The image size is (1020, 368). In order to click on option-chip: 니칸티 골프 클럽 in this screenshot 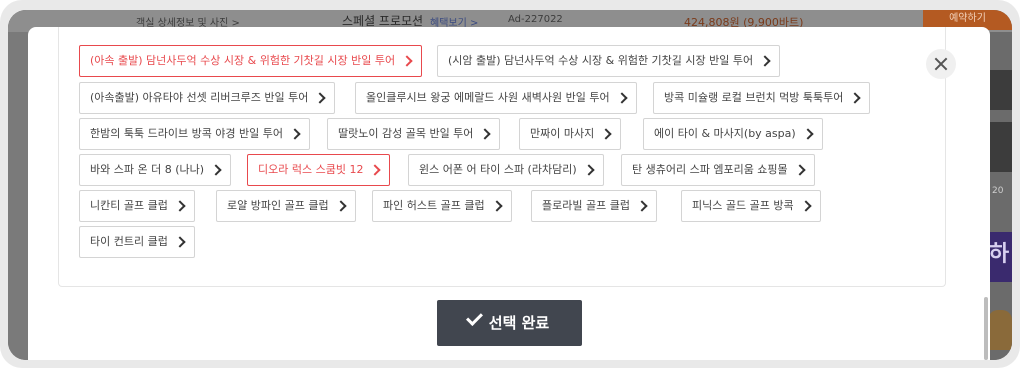, I will do `click(137, 206)`.